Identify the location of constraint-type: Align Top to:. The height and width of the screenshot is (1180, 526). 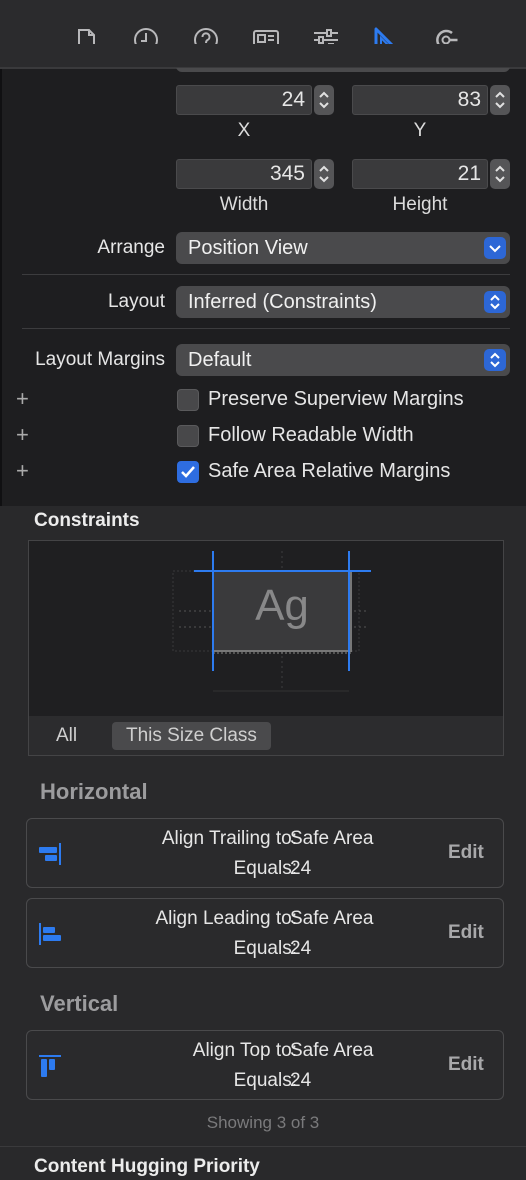
(244, 1050).